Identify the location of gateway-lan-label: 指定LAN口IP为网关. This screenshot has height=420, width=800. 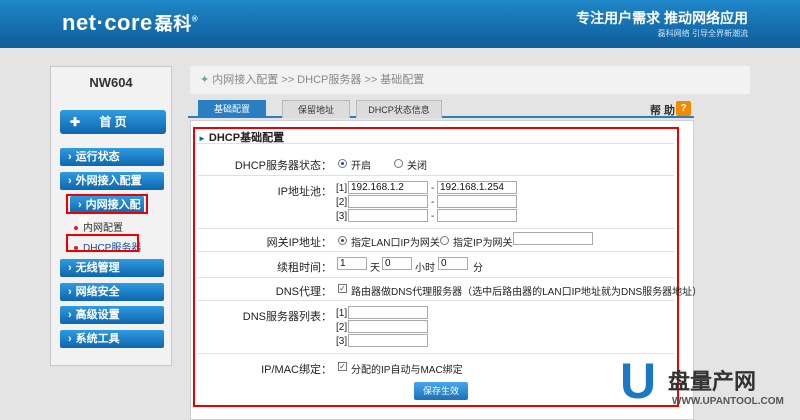
(395, 243).